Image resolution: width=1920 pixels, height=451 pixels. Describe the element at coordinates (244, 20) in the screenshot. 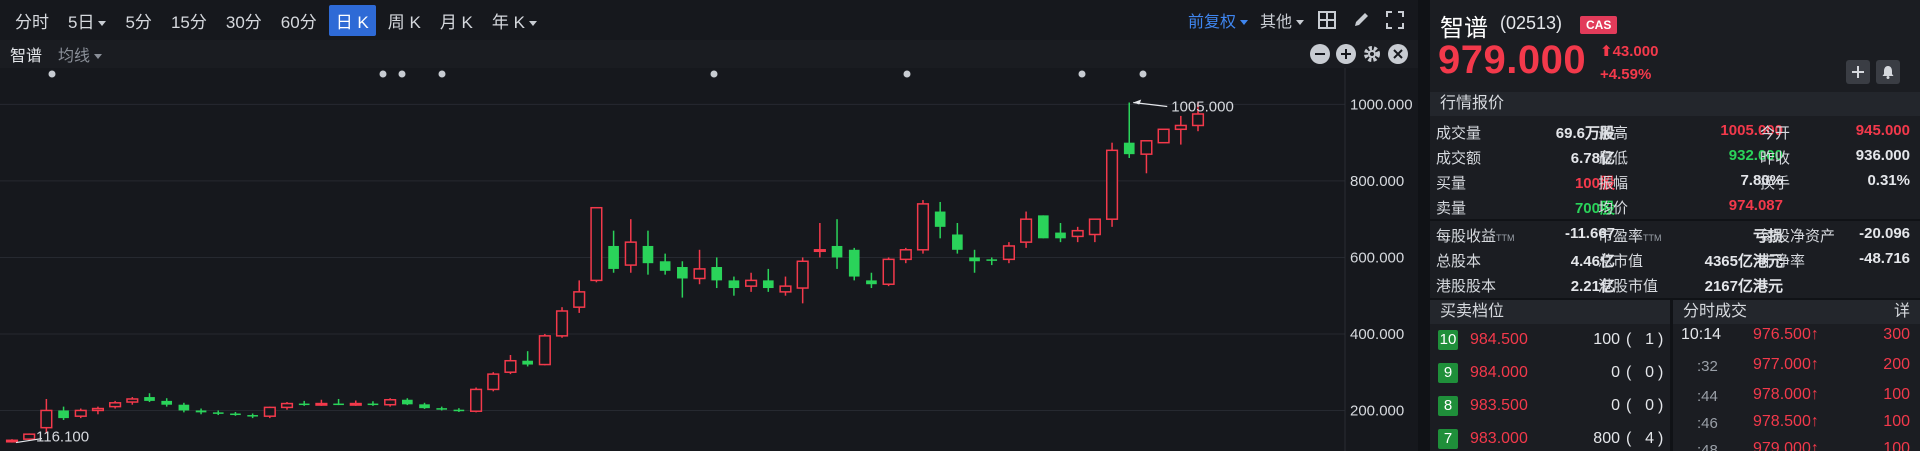

I see `period-30min: 30分` at that location.